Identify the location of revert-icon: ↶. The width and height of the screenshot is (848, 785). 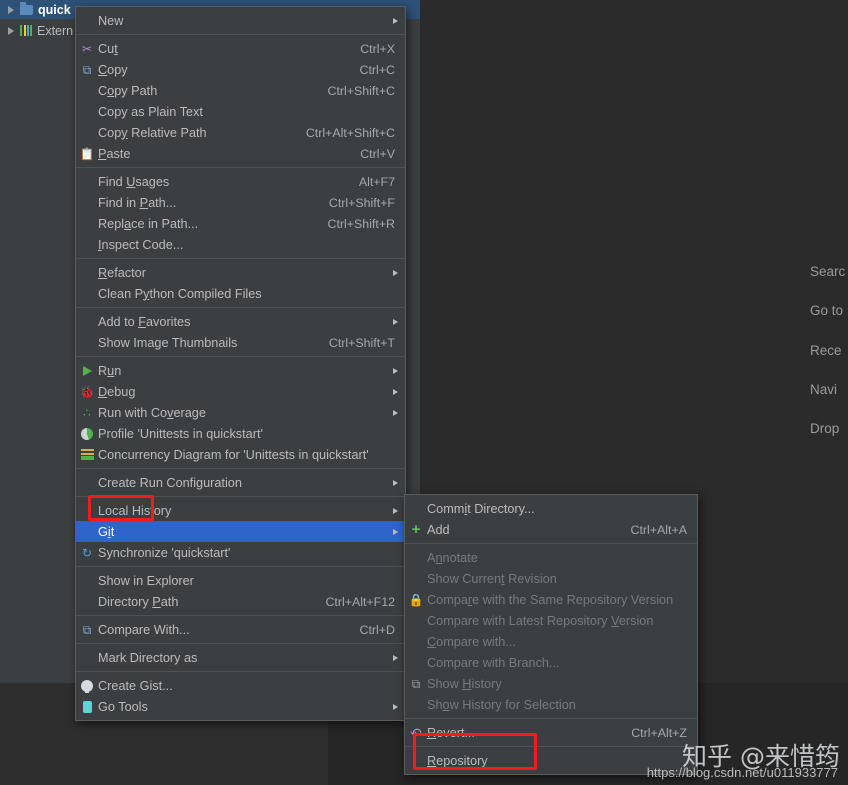
(416, 732).